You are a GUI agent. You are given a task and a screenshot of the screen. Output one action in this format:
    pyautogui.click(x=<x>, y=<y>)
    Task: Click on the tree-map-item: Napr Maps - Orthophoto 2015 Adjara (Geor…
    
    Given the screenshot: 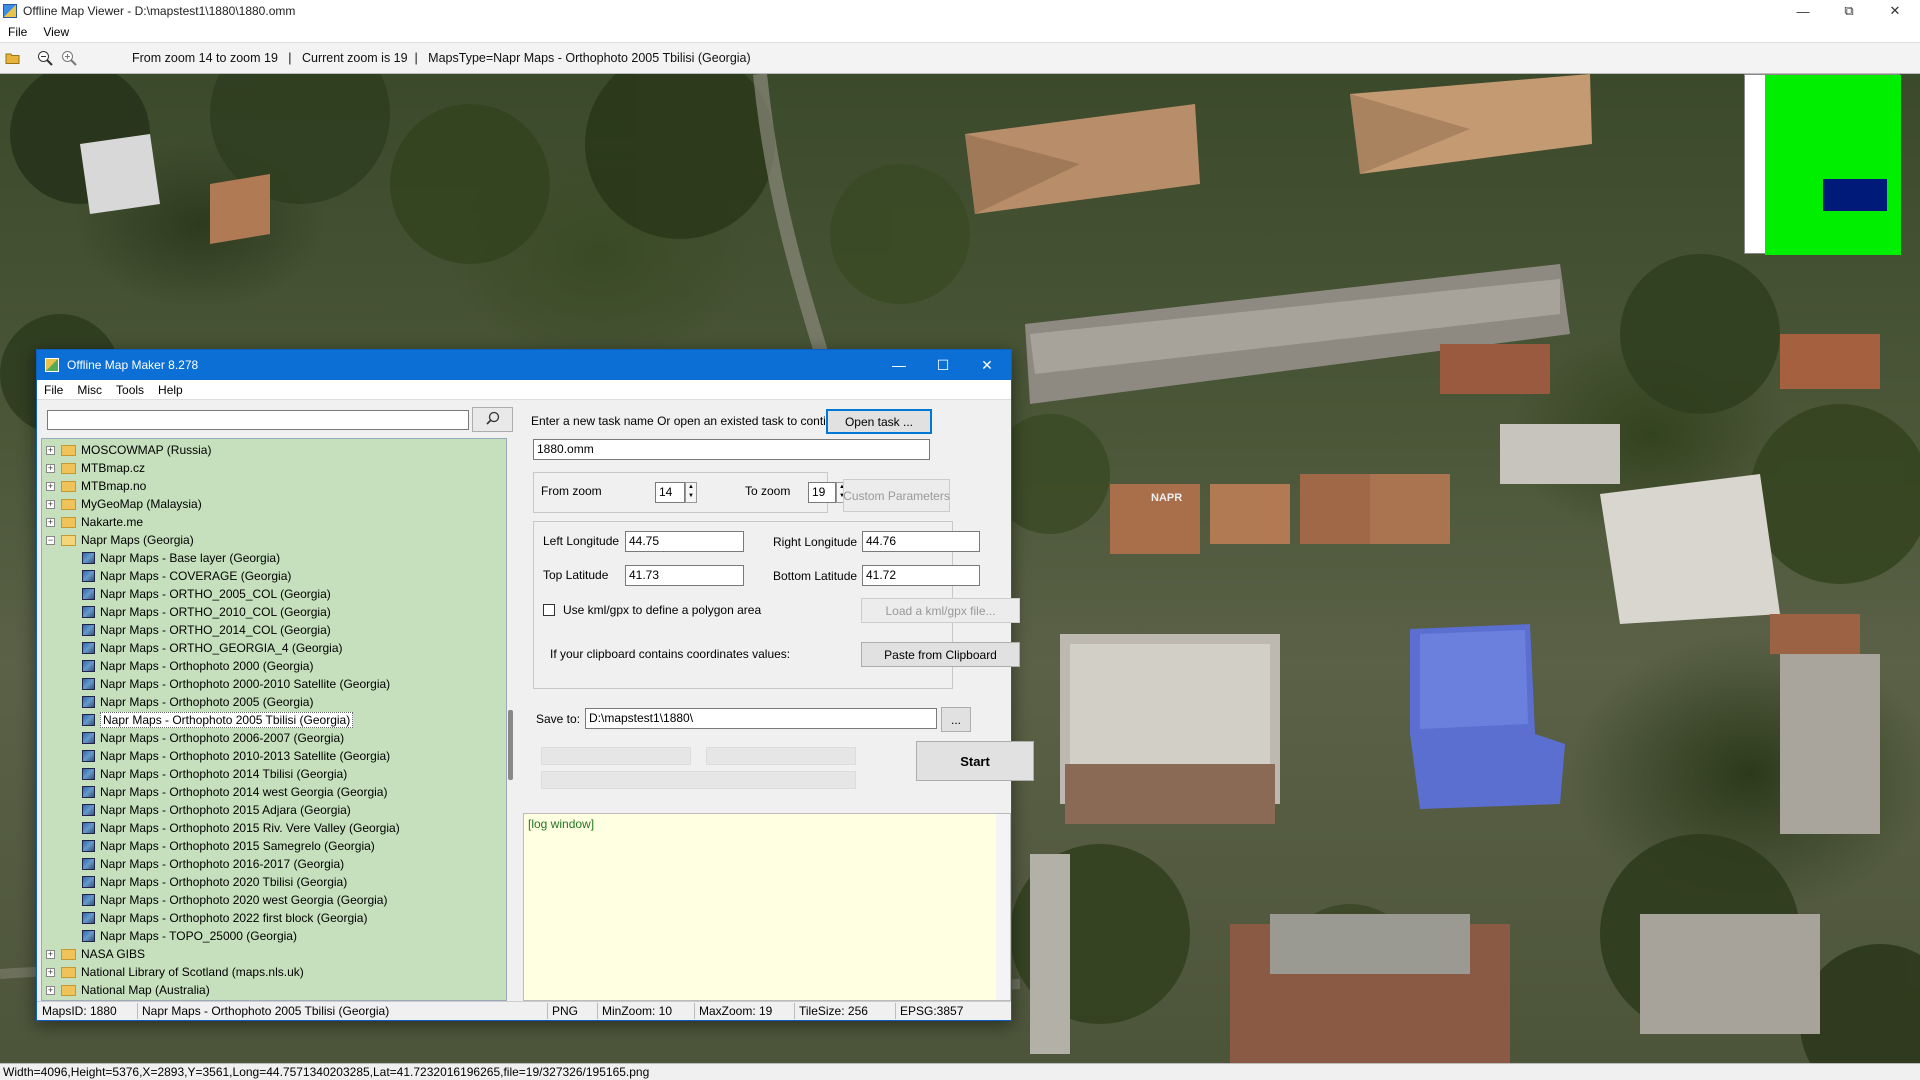 What is the action you would take?
    pyautogui.click(x=216, y=810)
    